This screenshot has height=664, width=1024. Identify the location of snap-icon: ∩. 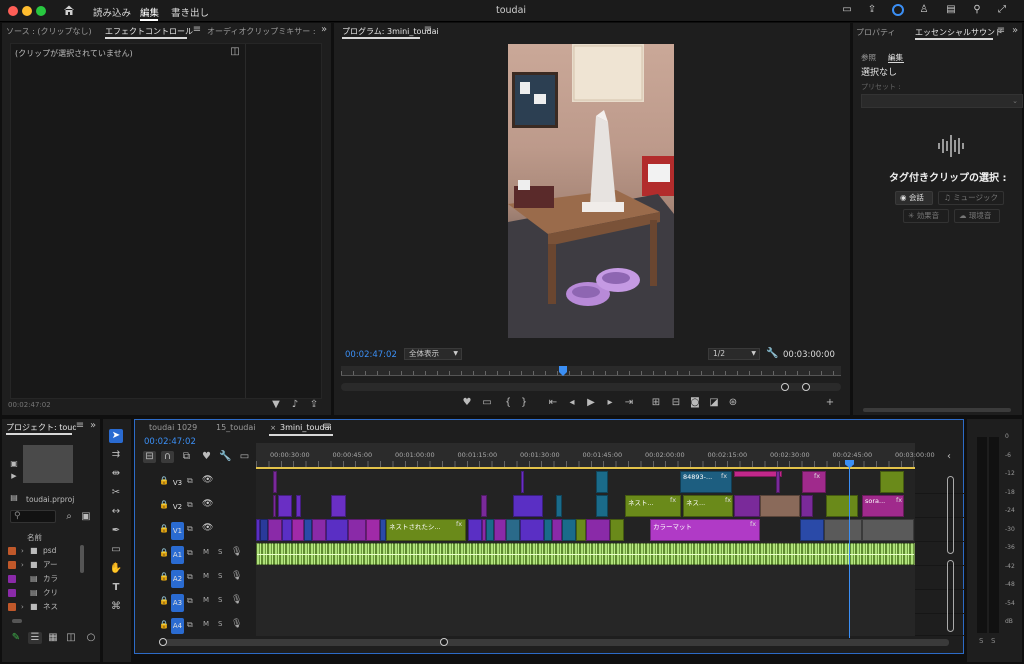
(167, 457).